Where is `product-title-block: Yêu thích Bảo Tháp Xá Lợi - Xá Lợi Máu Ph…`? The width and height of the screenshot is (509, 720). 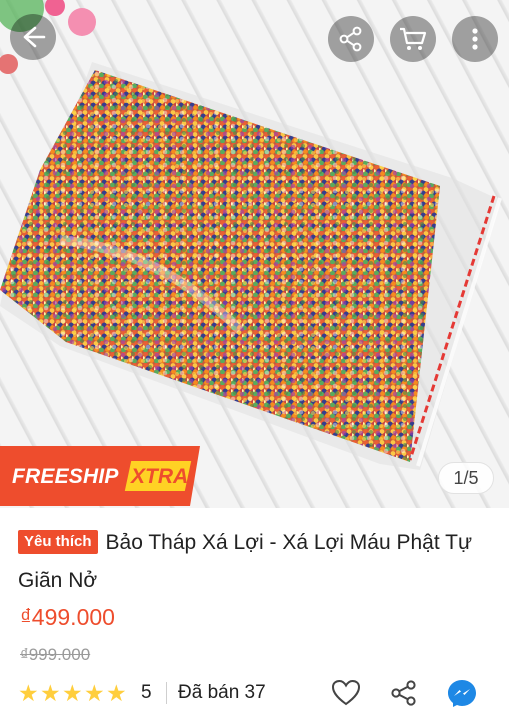 product-title-block: Yêu thích Bảo Tháp Xá Lợi - Xá Lợi Máu Ph… is located at coordinates (258, 562).